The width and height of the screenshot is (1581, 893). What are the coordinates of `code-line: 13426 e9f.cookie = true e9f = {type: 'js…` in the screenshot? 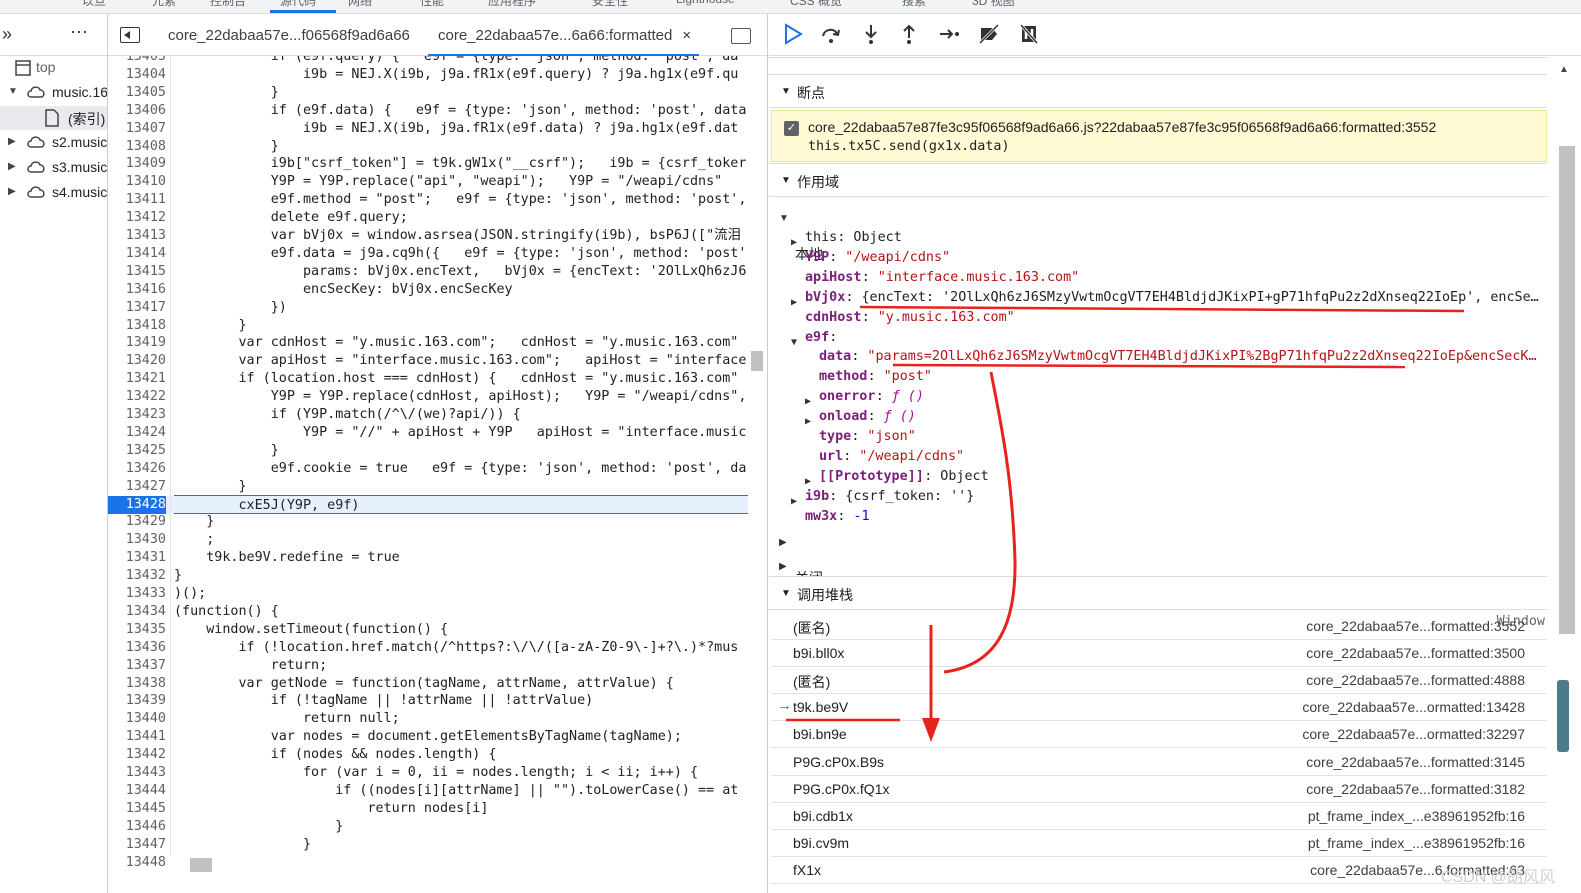 It's located at (428, 469).